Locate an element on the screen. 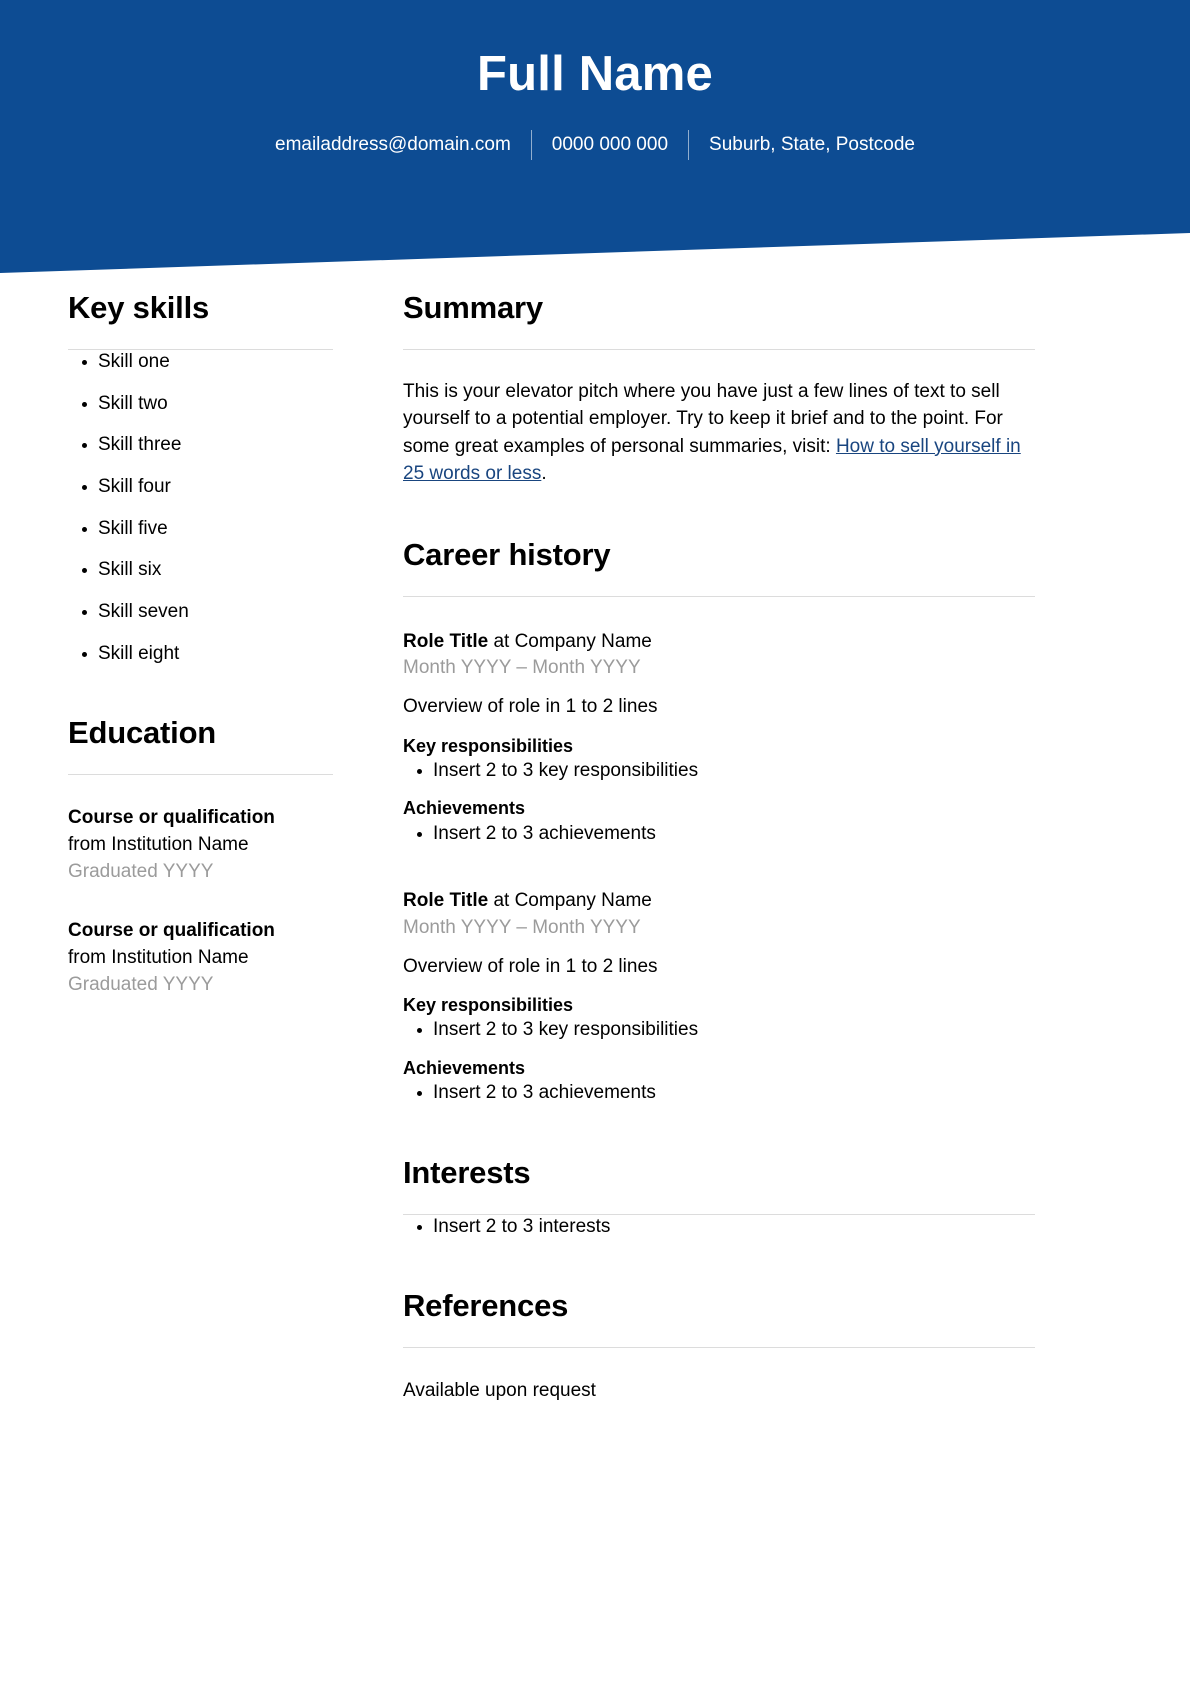 The width and height of the screenshot is (1190, 1684). list-item: Skill six is located at coordinates (200, 570).